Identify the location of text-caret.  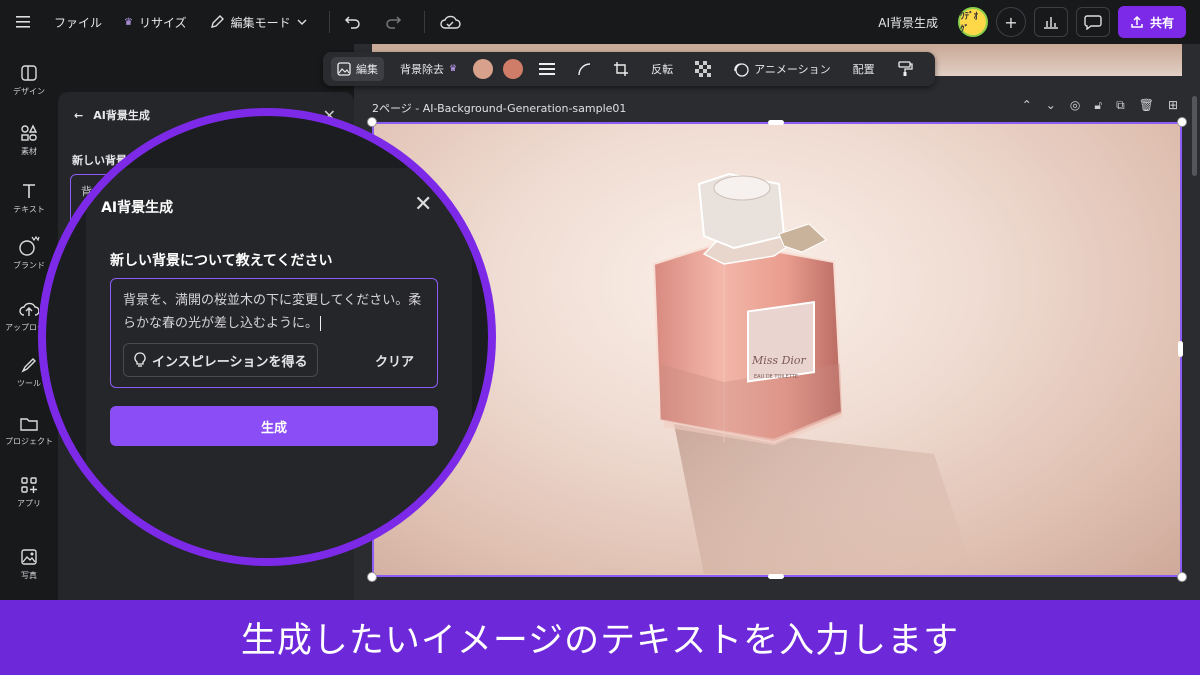
(321, 323).